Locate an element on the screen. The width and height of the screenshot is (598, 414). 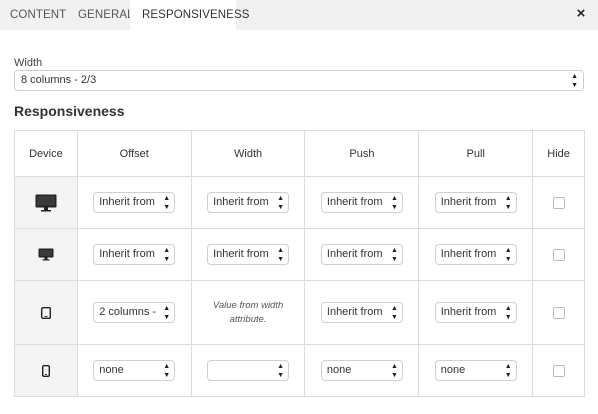
table-row: none ▲ ▼ ▲ ▼ none ▲ ▼ none ▲ ▼ is located at coordinates (299, 370).